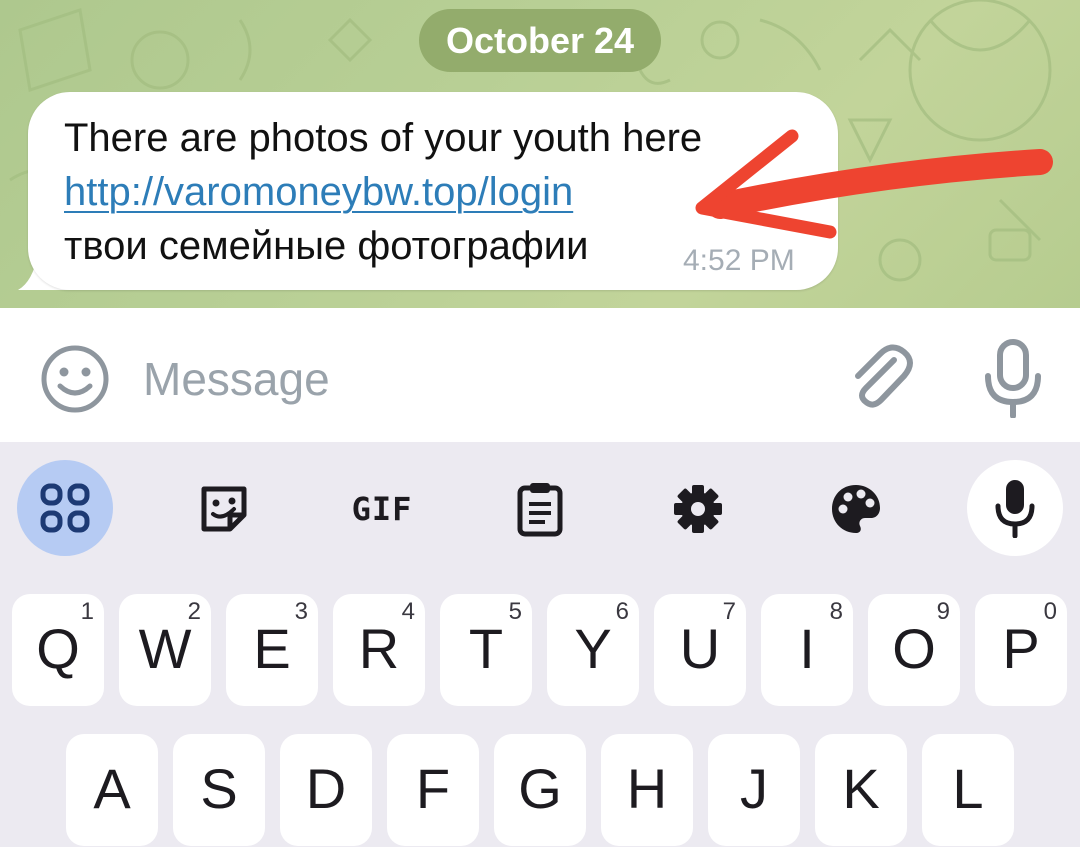 Image resolution: width=1080 pixels, height=847 pixels. I want to click on key-y: Y6, so click(593, 650).